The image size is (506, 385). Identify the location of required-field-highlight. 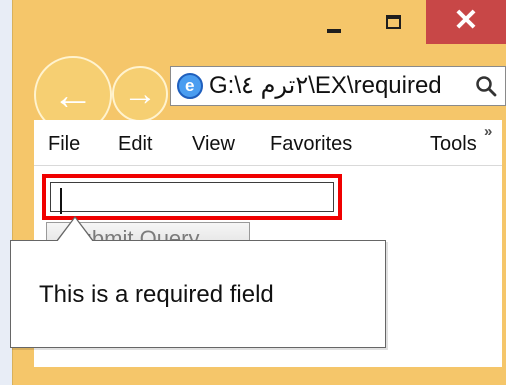
(192, 197).